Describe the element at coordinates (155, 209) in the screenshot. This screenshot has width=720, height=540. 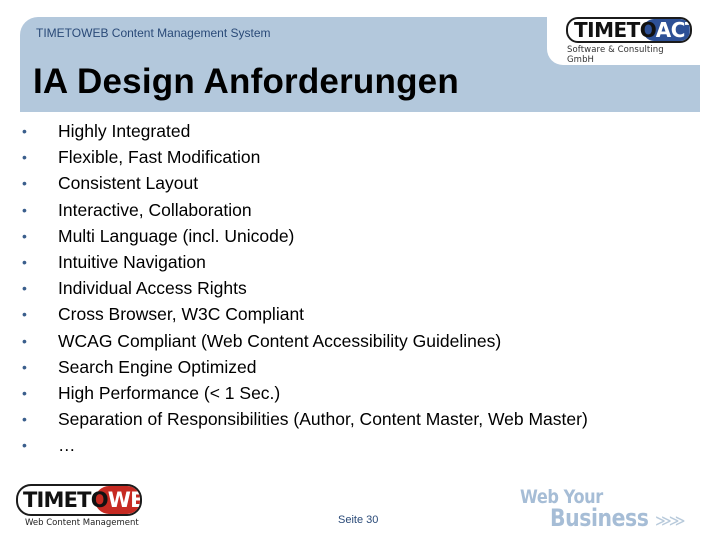
I see `list-item-text: Interactive, Collaboration` at that location.